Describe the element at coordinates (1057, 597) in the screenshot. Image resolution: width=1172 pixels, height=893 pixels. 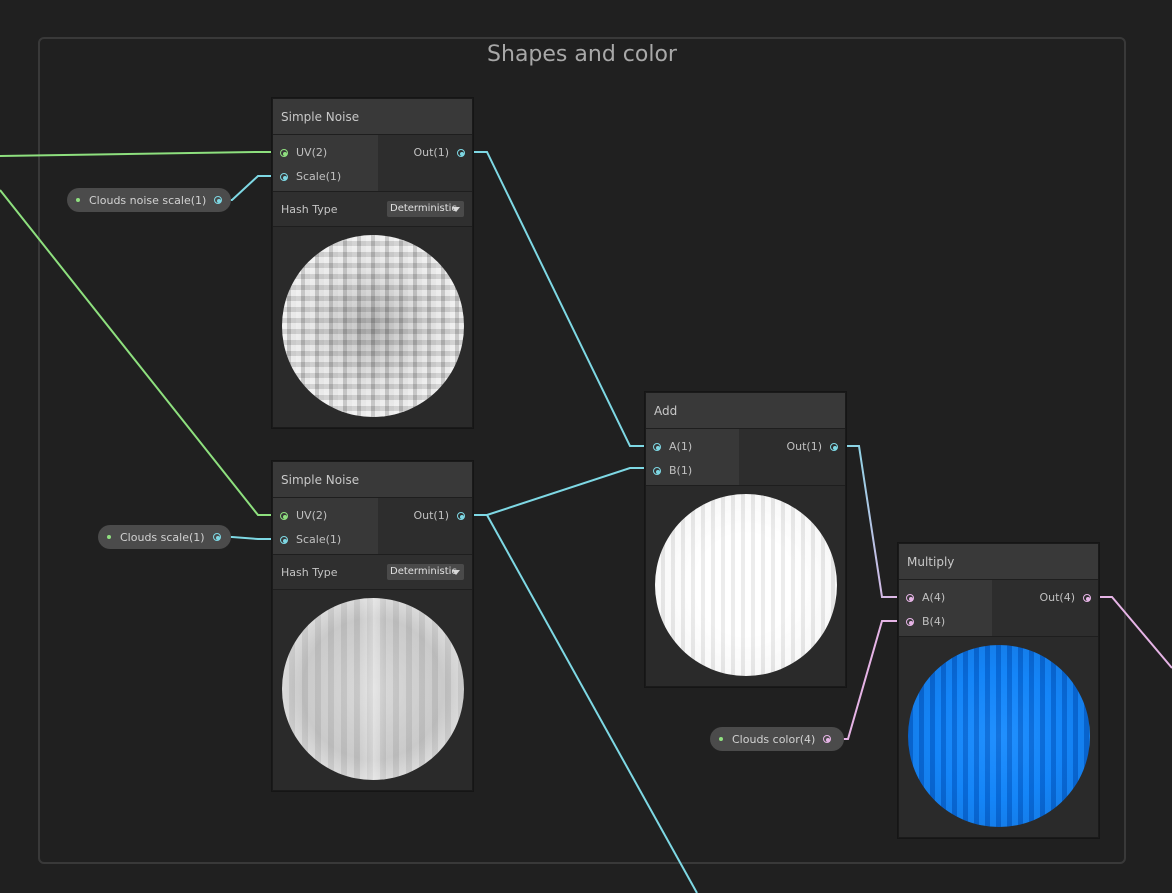
I see `port-label: Out(4)` at that location.